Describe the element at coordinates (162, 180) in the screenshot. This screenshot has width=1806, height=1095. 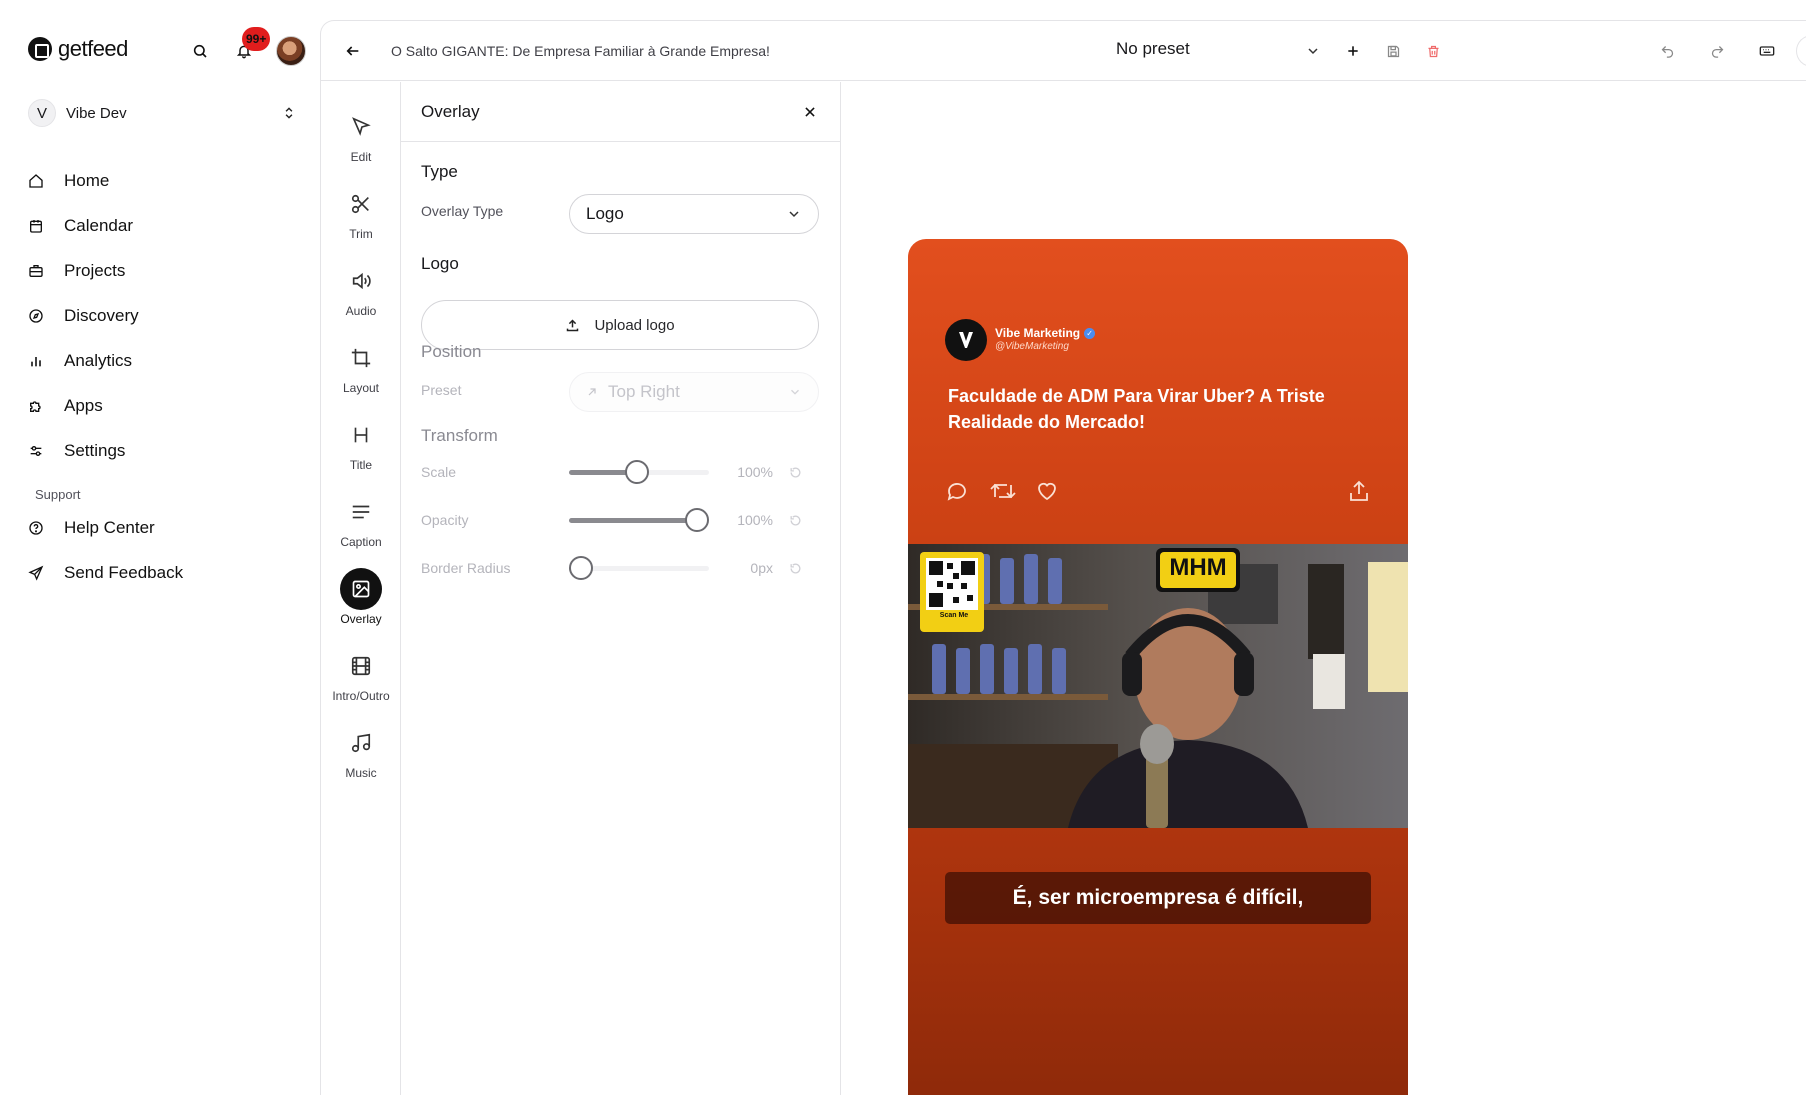
I see `nav-item-home: Home` at that location.